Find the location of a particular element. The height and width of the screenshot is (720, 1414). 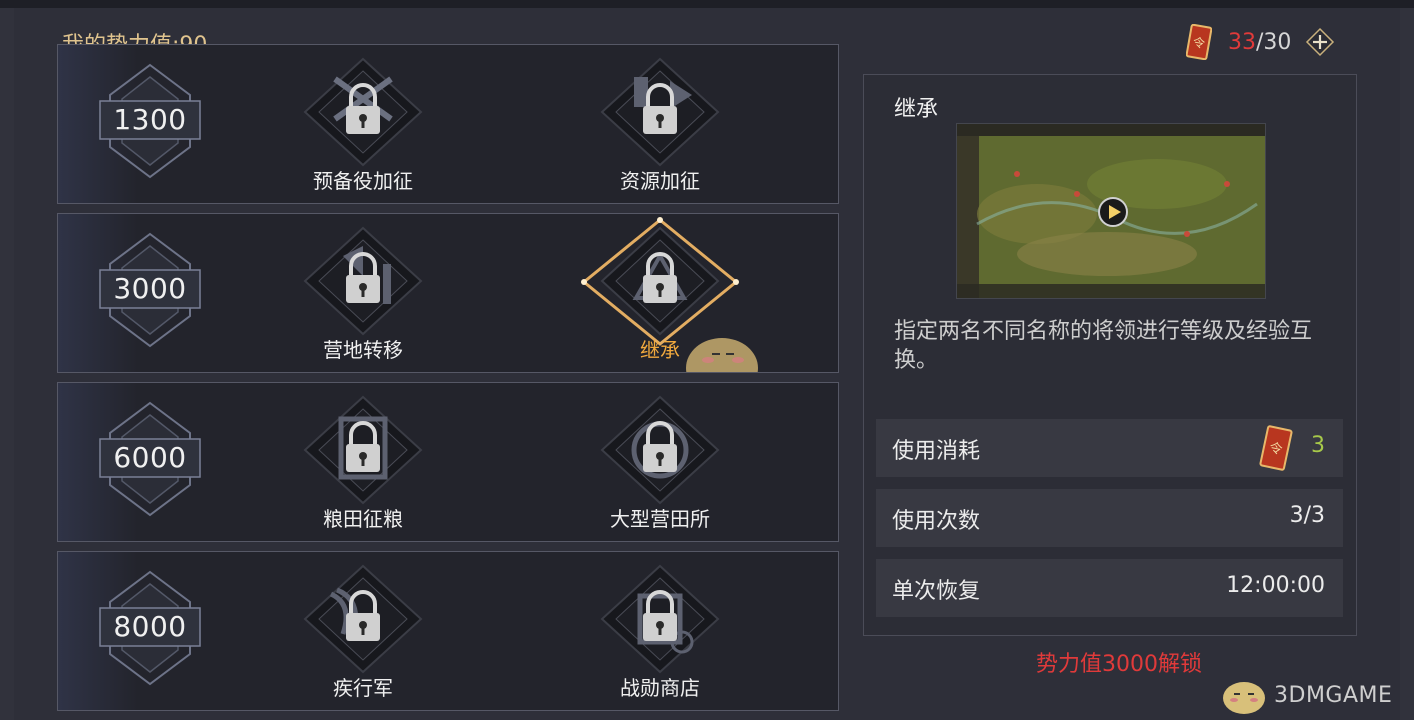

unlock-hint: 势力值3000解锁 is located at coordinates (1119, 664).